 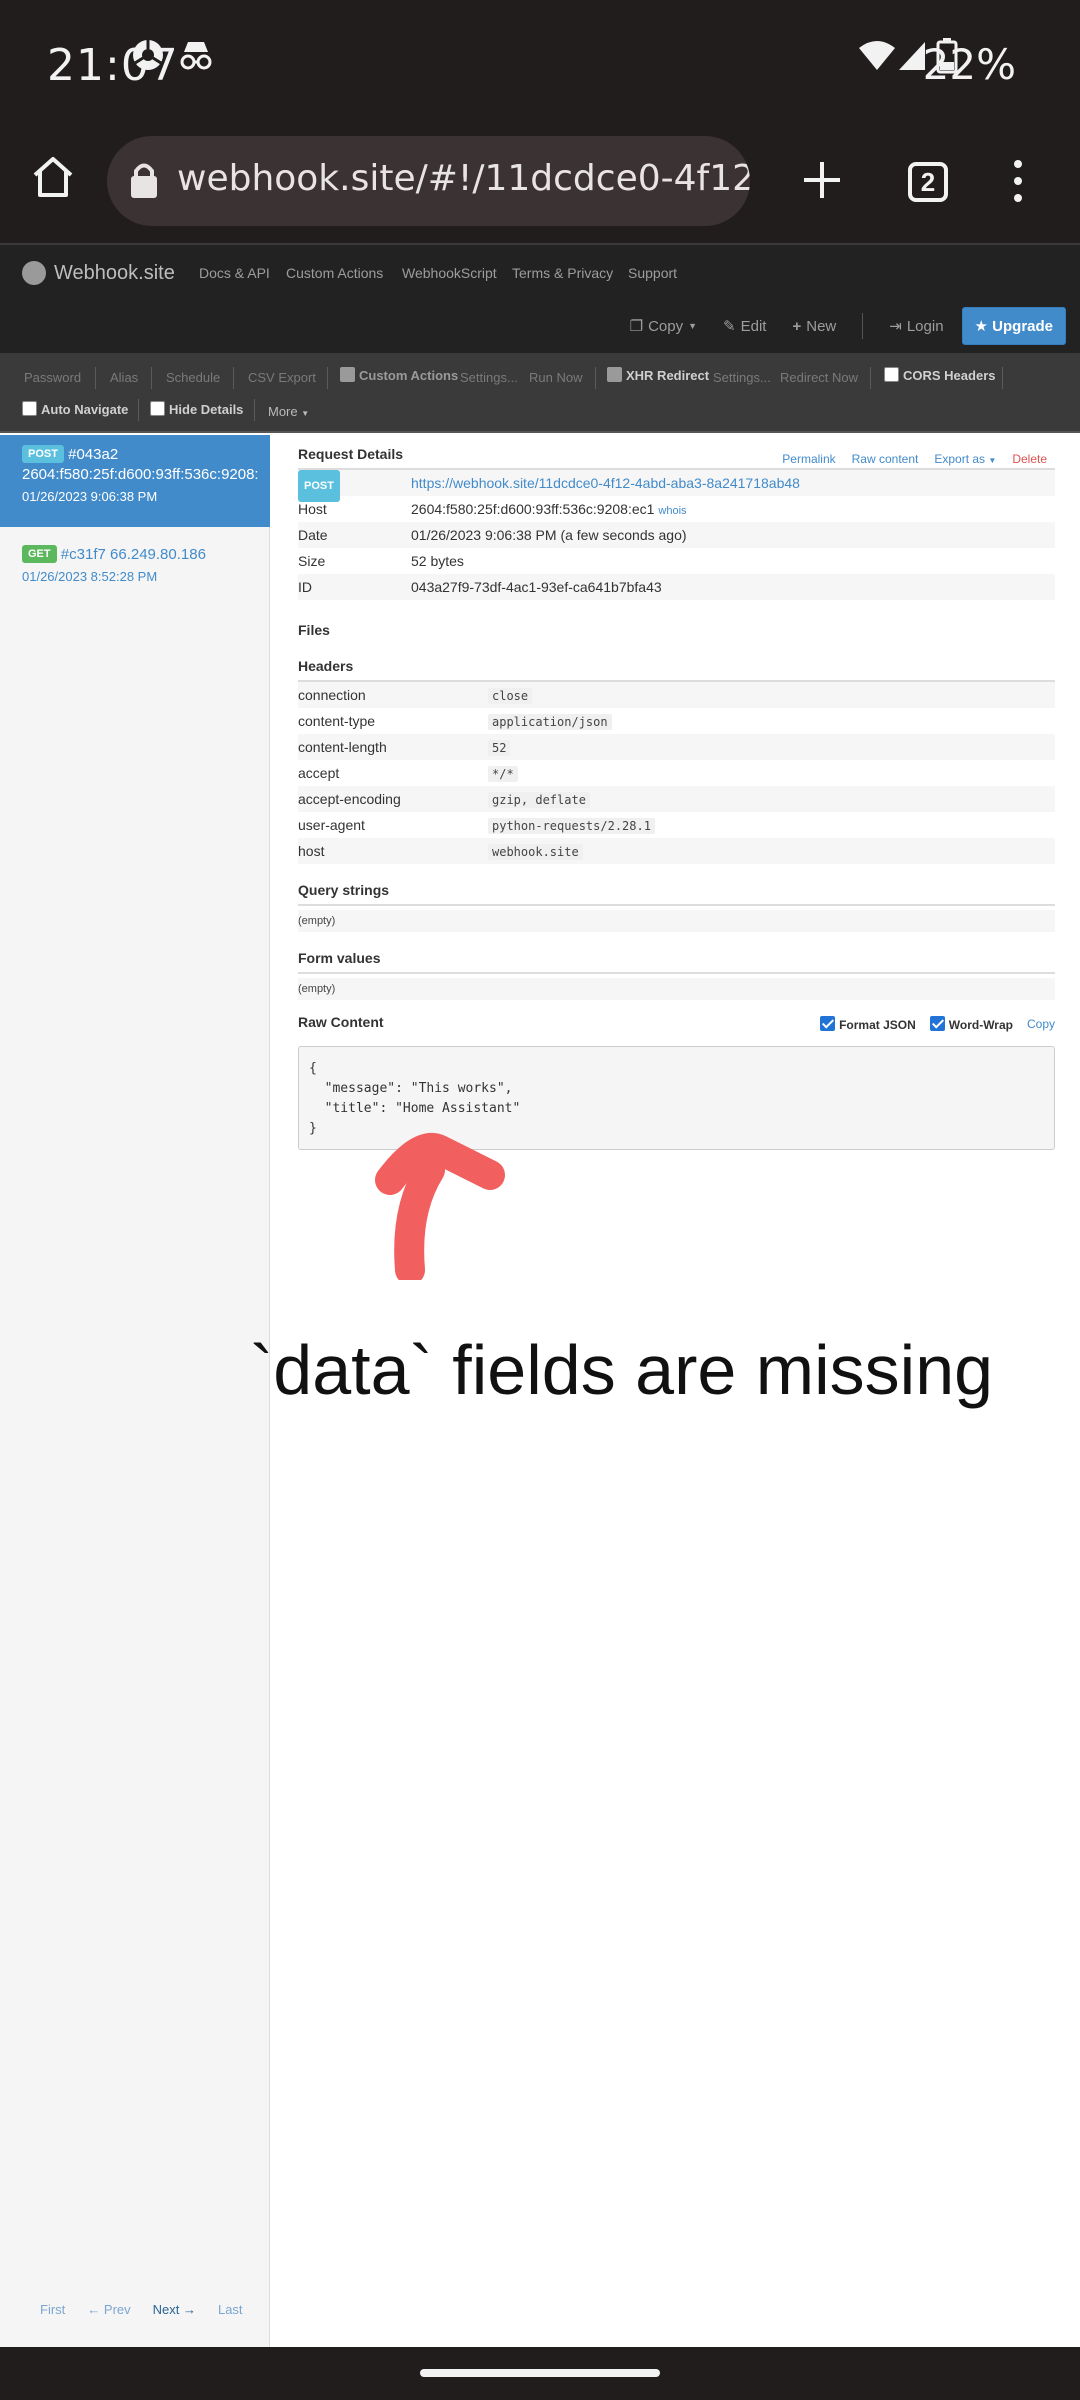 What do you see at coordinates (75, 409) in the screenshot?
I see `auto-navigate-toggle: Auto Navigate` at bounding box center [75, 409].